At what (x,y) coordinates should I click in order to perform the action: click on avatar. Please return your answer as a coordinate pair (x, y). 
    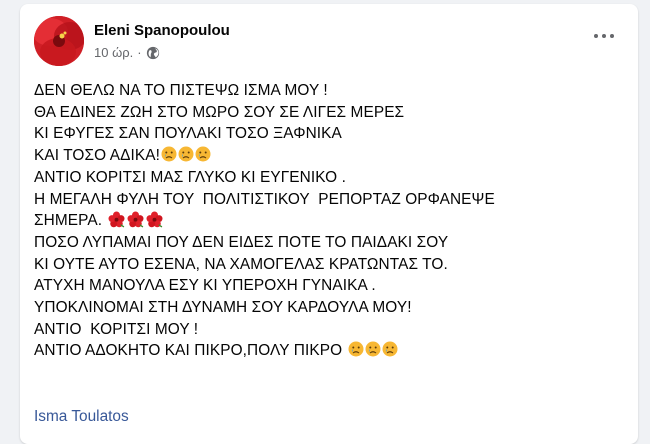
    Looking at the image, I should click on (59, 41).